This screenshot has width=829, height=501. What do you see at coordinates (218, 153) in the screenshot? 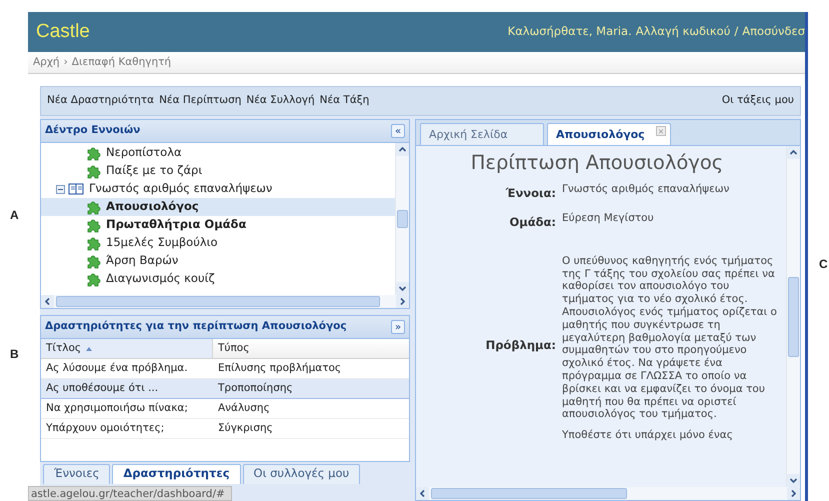
I see `tree-row: Νεροπίστολα` at bounding box center [218, 153].